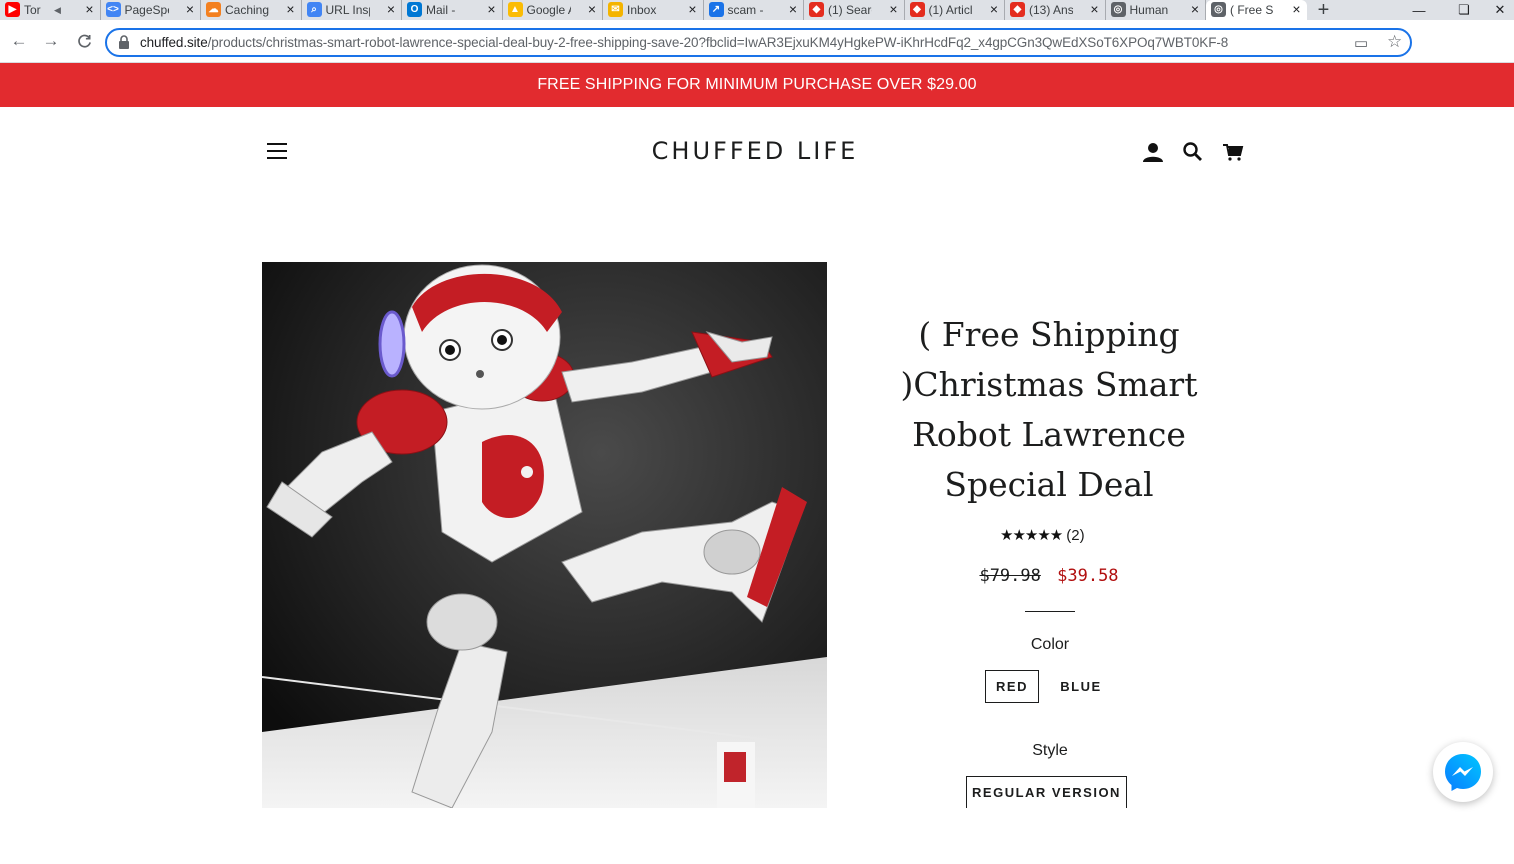 Image resolution: width=1514 pixels, height=864 pixels. Describe the element at coordinates (1233, 152) in the screenshot. I see `cart-icon` at that location.